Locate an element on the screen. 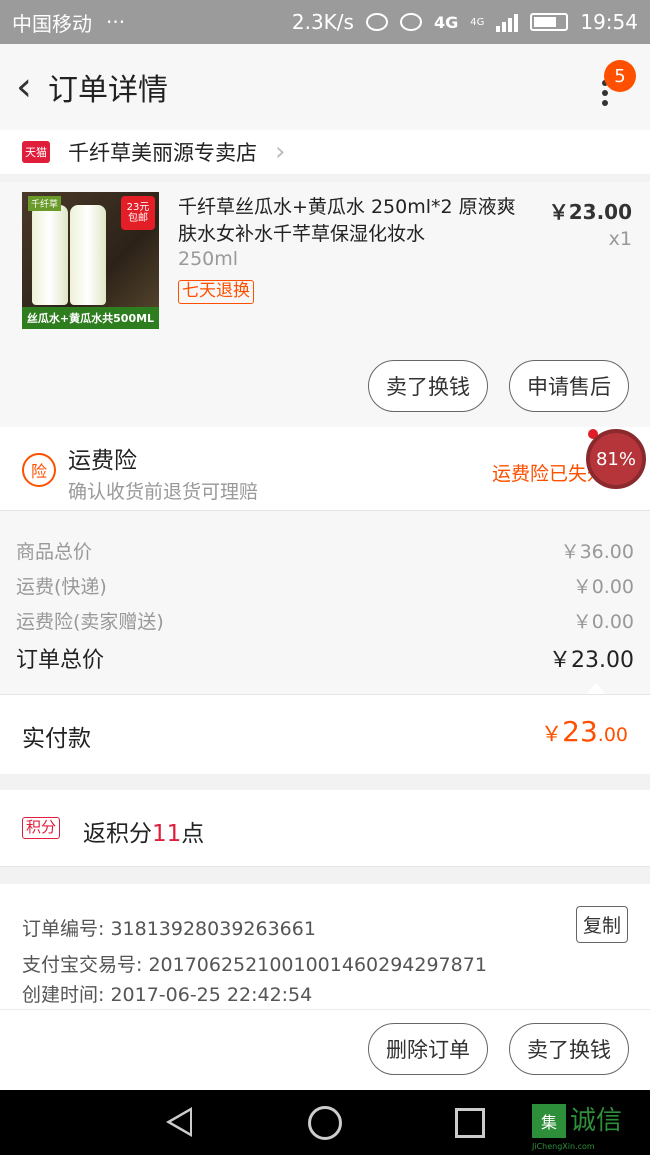 Image resolution: width=650 pixels, height=1155 pixels. product-sku: 250ml is located at coordinates (208, 259).